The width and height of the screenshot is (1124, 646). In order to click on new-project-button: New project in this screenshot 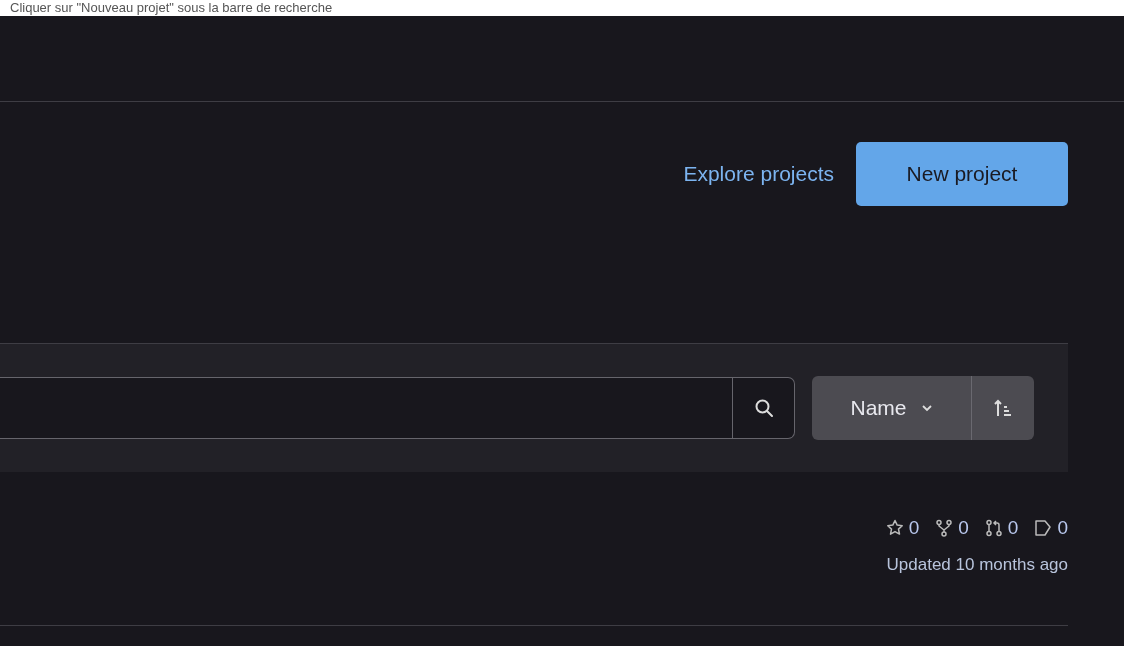, I will do `click(962, 174)`.